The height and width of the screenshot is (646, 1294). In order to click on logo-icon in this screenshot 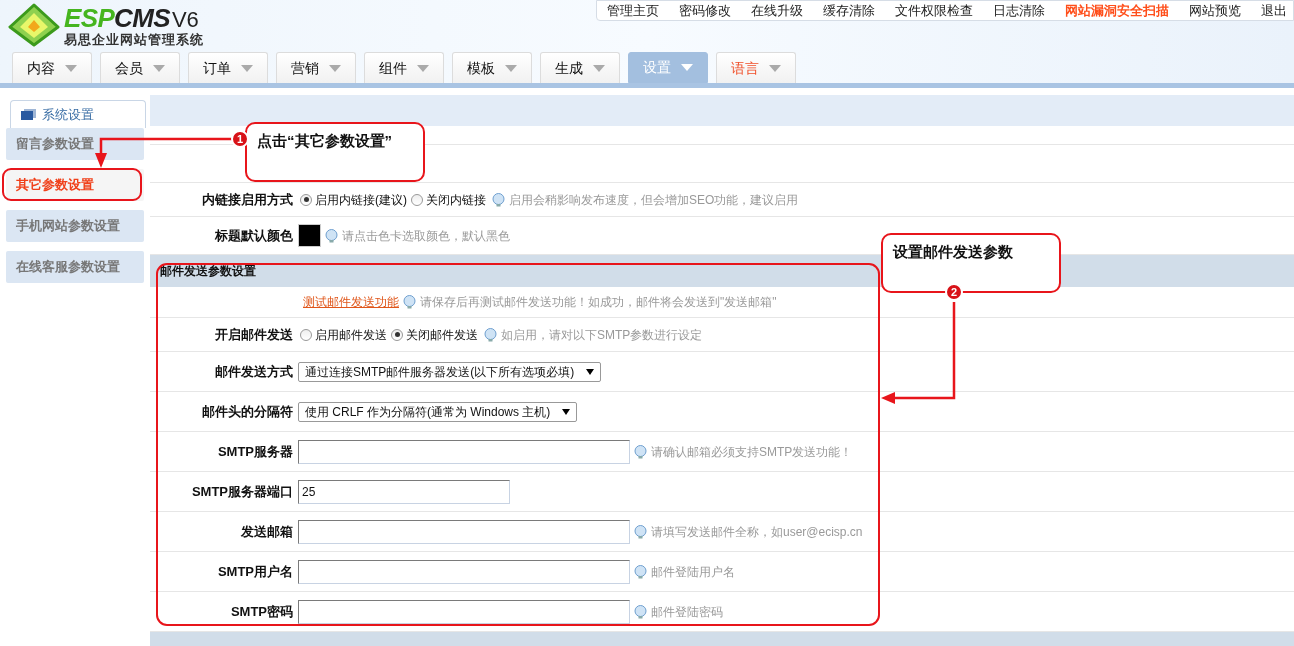, I will do `click(34, 25)`.